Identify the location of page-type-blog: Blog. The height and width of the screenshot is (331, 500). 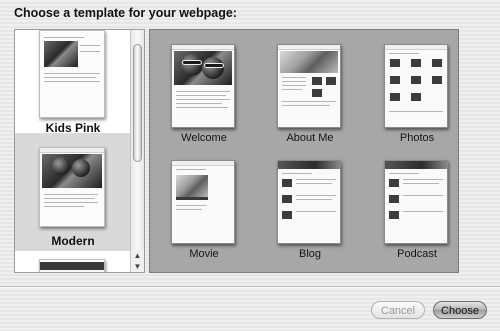
(310, 218).